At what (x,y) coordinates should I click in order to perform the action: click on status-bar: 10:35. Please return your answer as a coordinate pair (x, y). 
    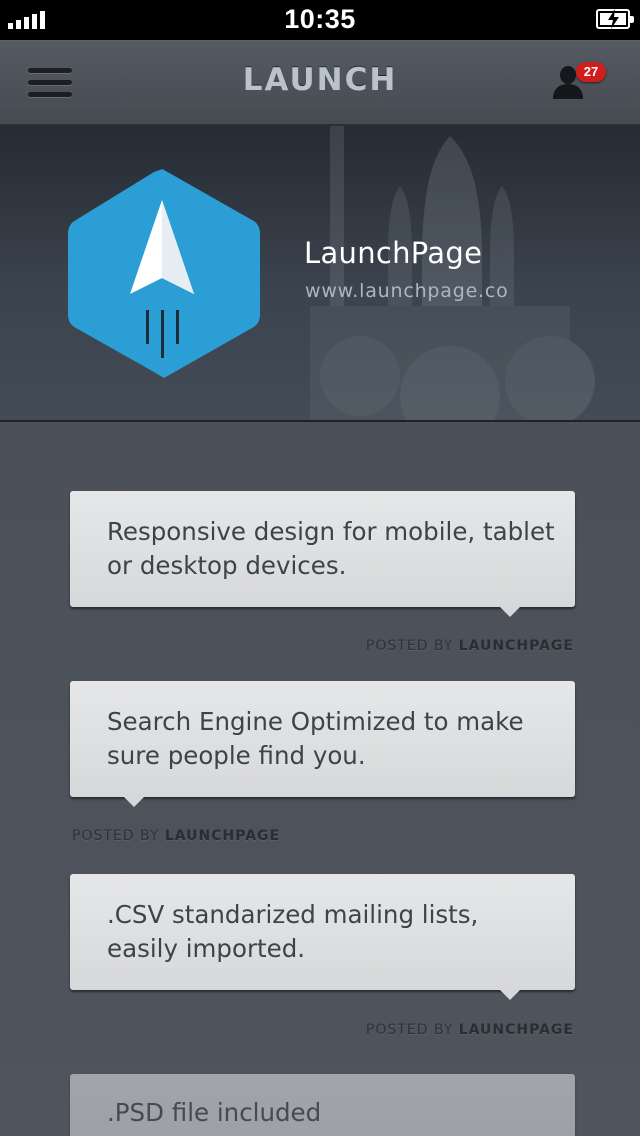
    Looking at the image, I should click on (320, 20).